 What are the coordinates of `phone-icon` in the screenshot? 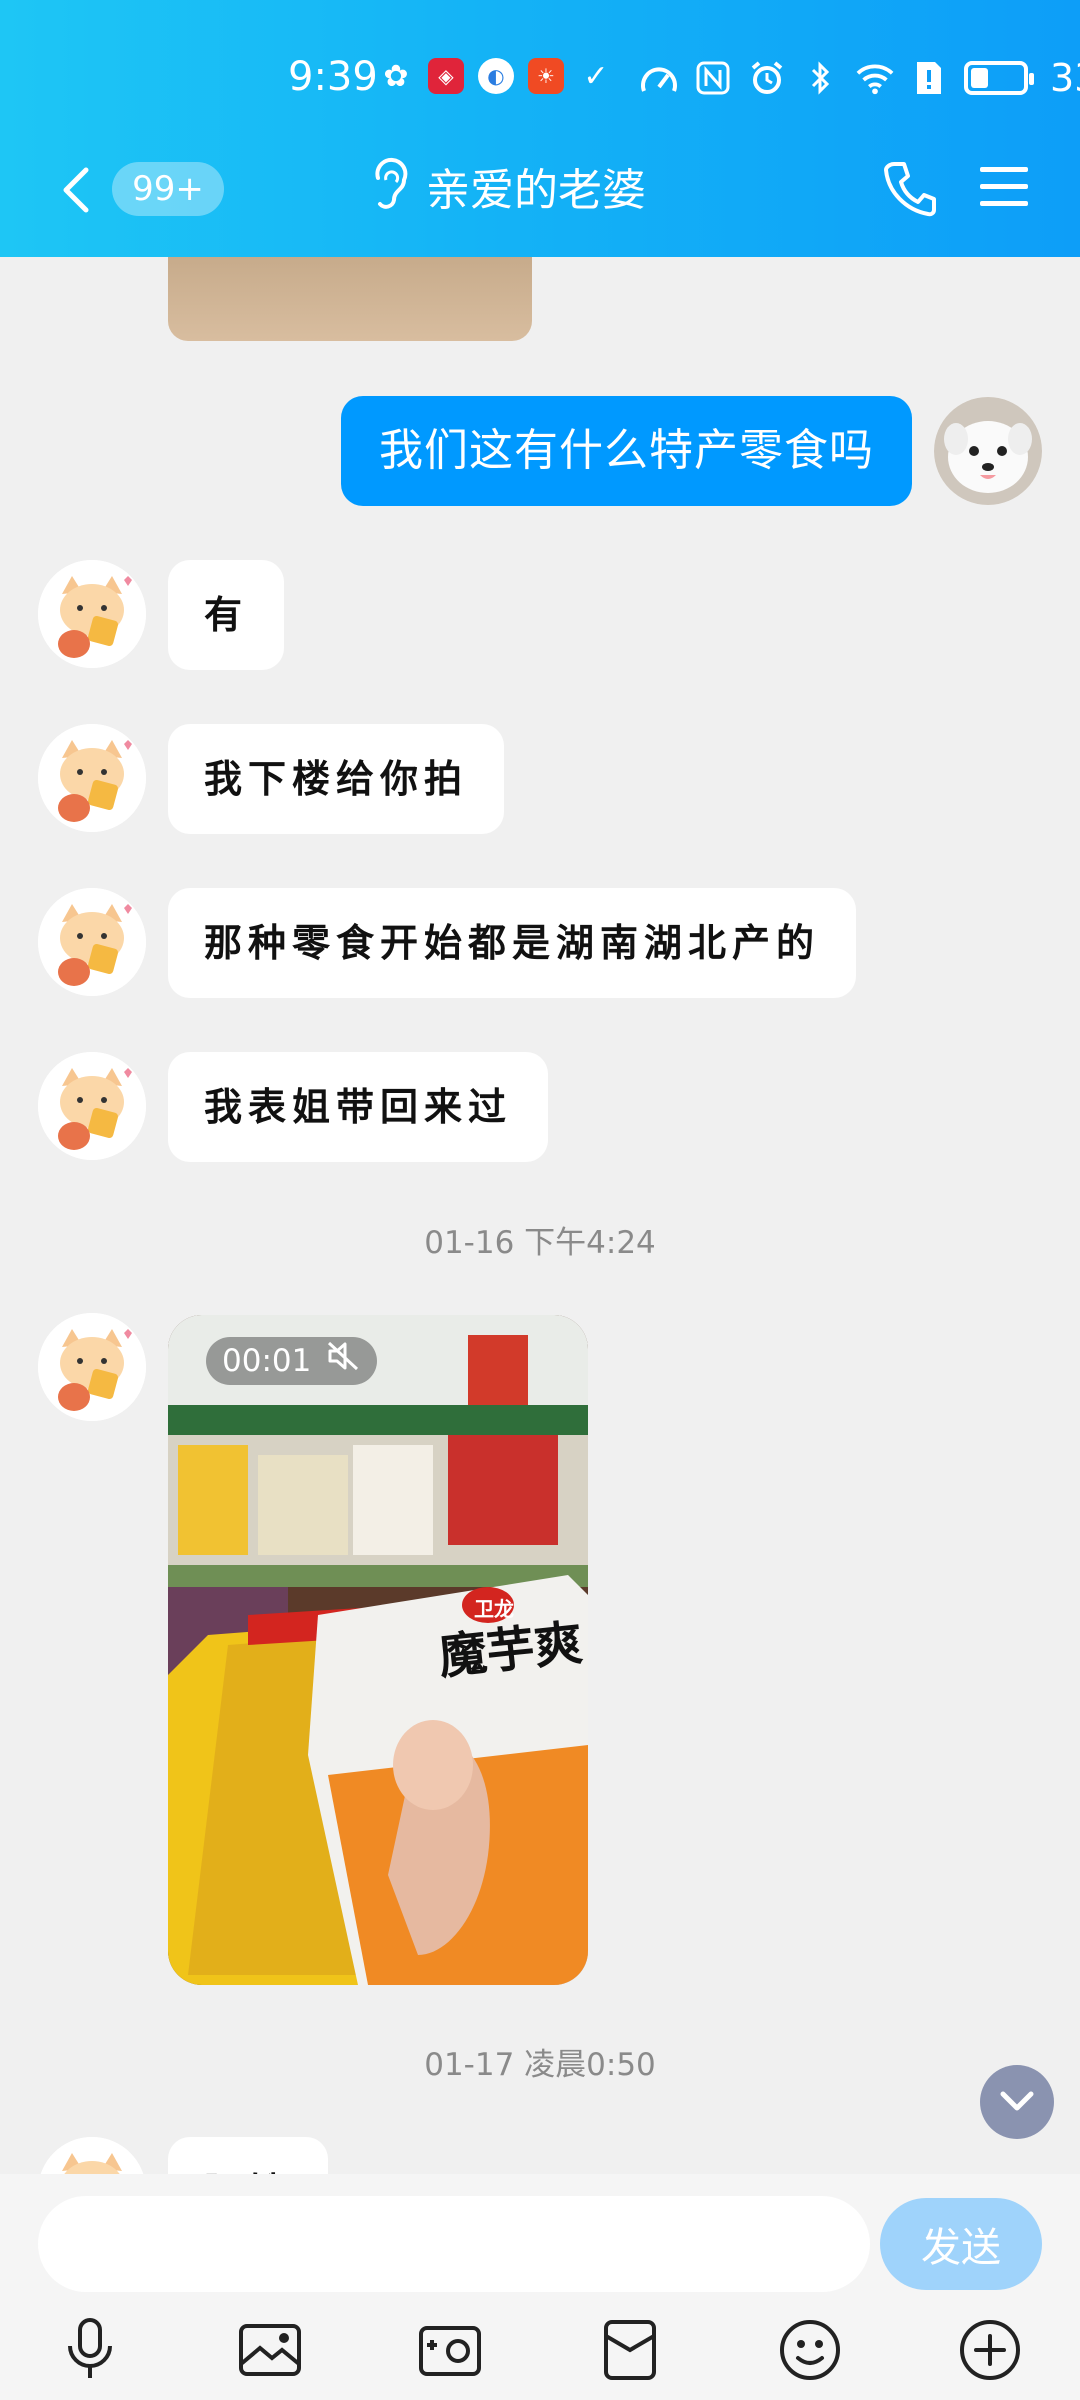 It's located at (910, 188).